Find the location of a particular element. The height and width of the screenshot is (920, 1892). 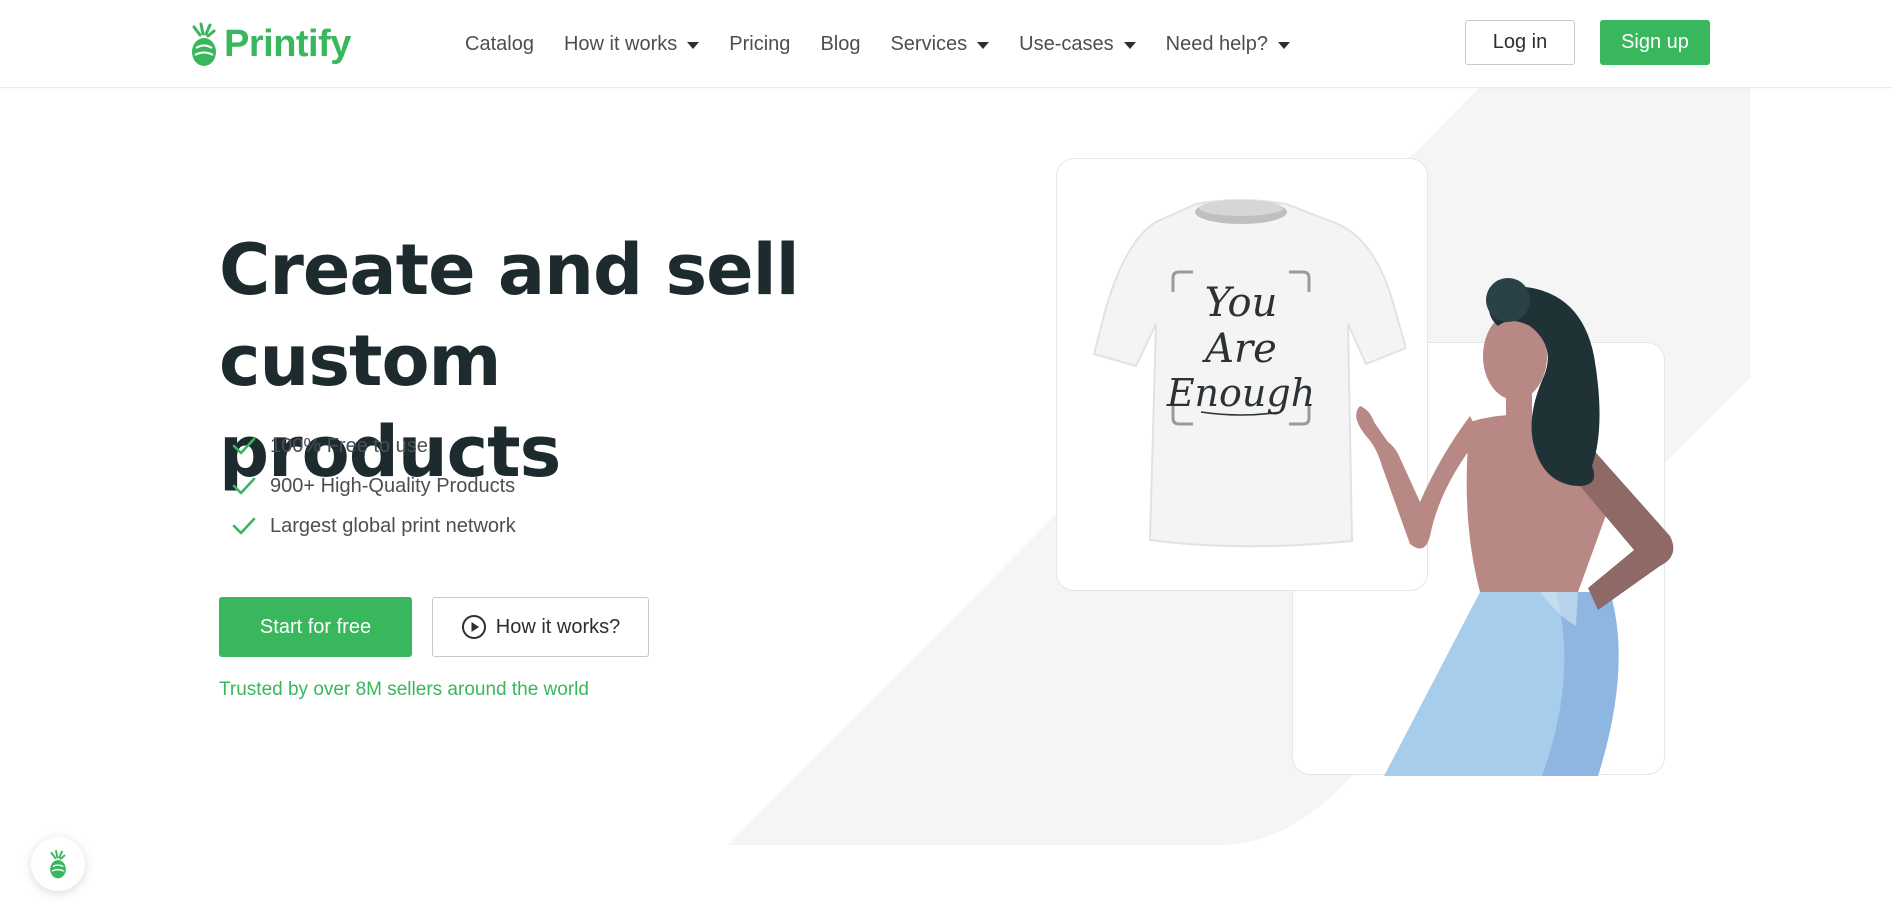

tshirt-print-line: Enough is located at coordinates (1240, 393).